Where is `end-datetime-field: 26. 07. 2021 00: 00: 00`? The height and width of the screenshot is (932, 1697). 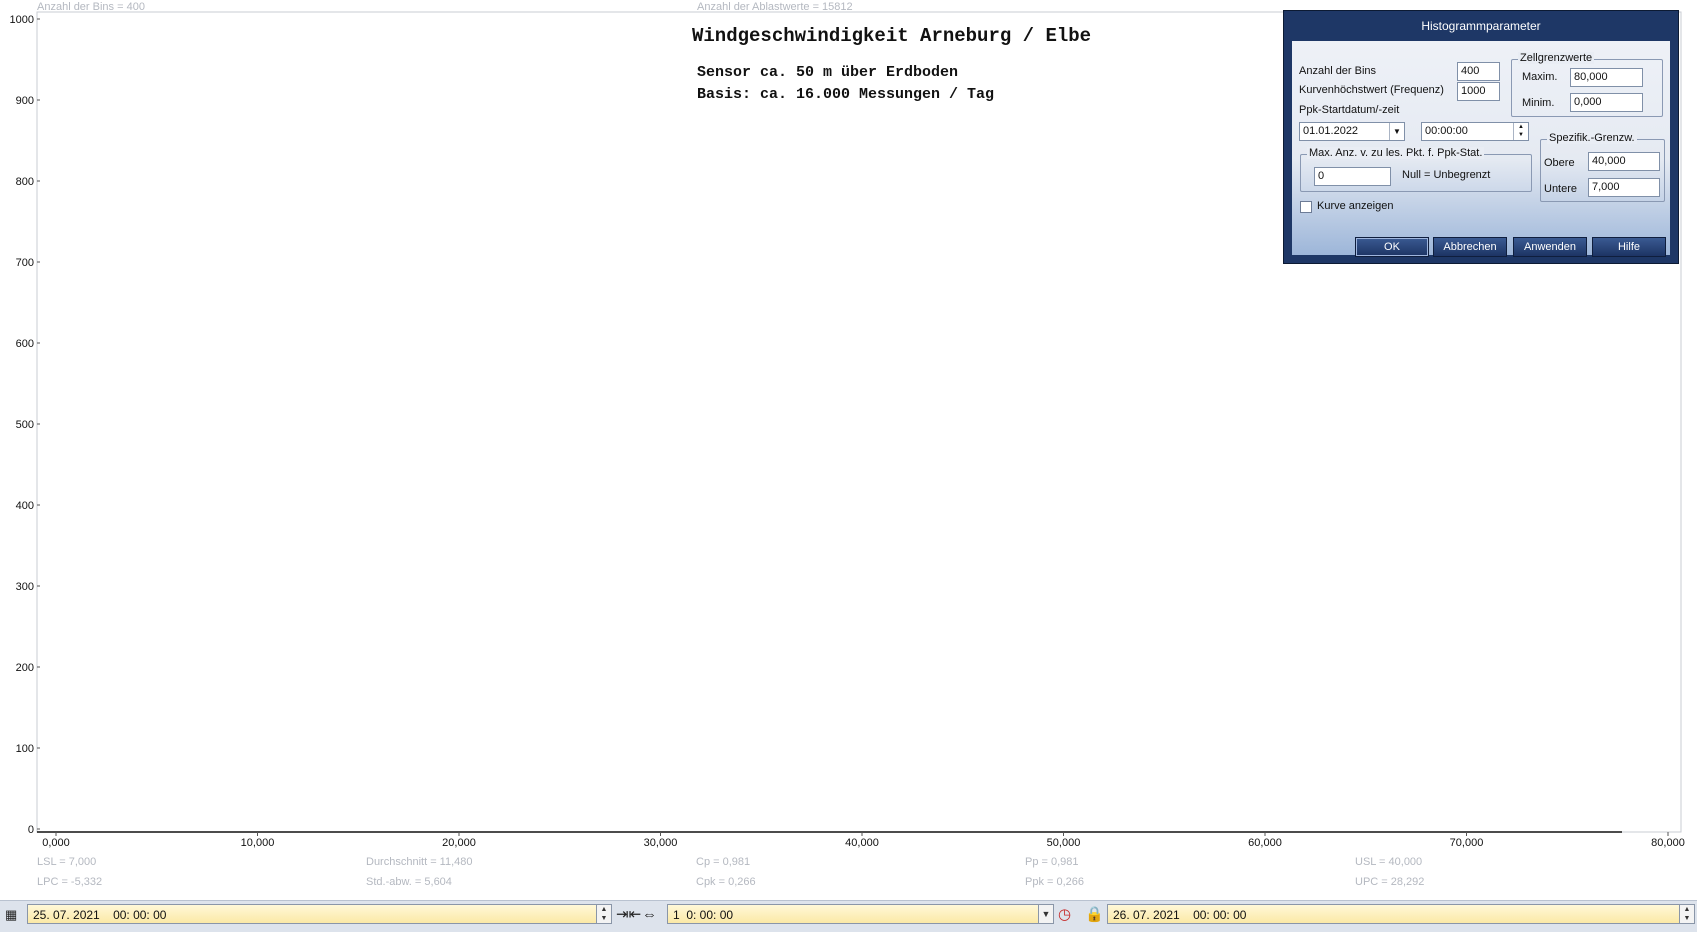
end-datetime-field: 26. 07. 2021 00: 00: 00 is located at coordinates (1394, 914).